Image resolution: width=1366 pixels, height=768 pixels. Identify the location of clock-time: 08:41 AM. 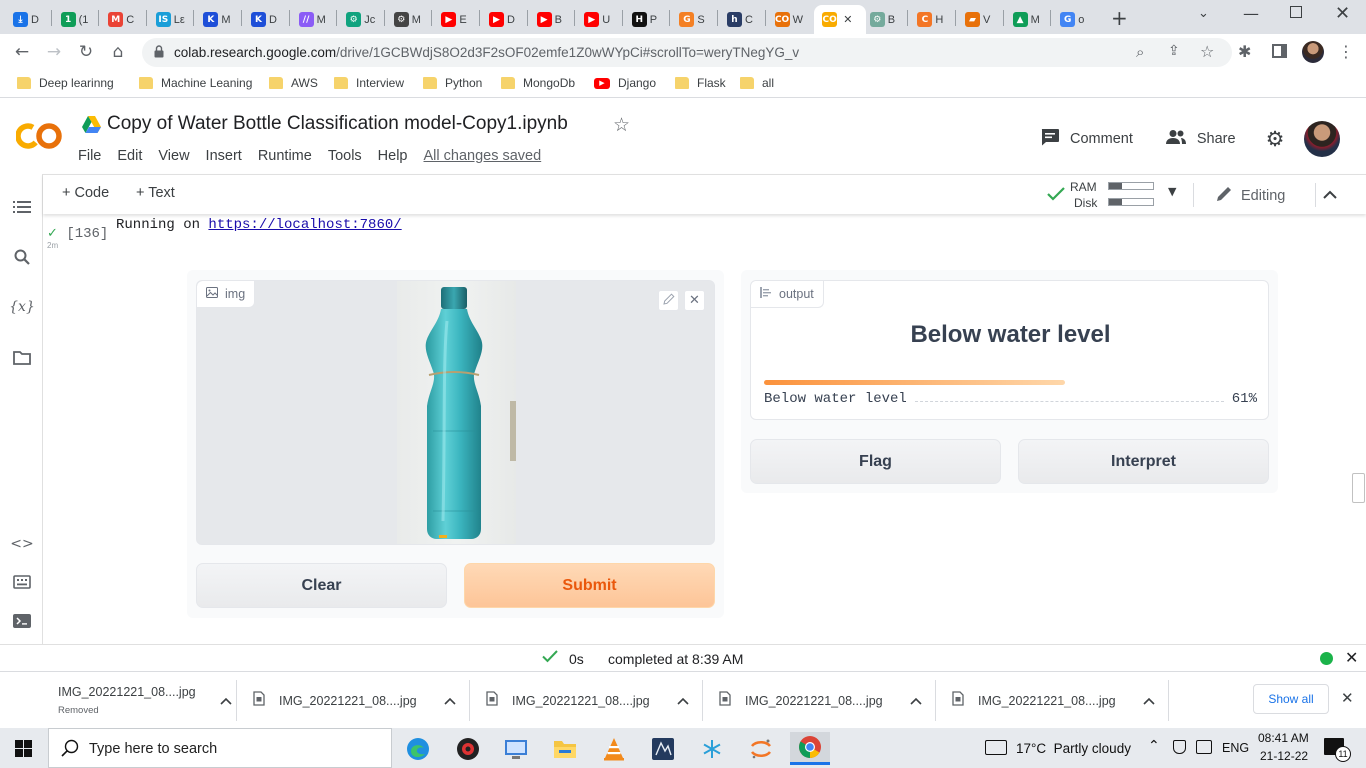
(1283, 738).